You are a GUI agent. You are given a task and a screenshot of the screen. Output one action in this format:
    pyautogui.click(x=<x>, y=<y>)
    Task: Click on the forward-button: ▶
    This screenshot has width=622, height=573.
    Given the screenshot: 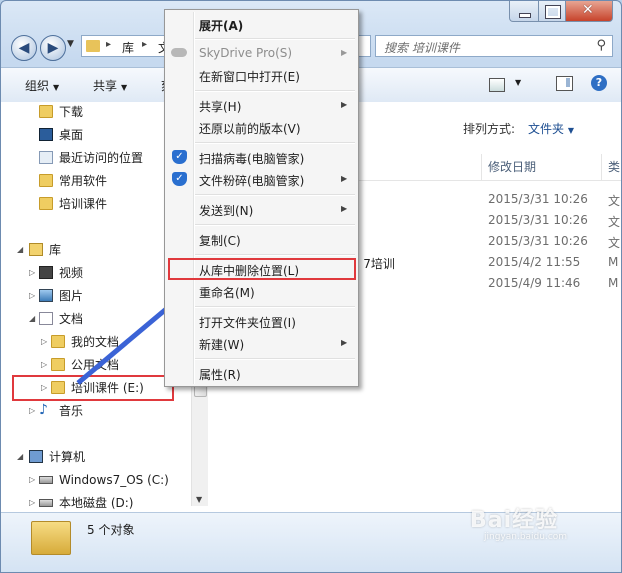 What is the action you would take?
    pyautogui.click(x=53, y=48)
    